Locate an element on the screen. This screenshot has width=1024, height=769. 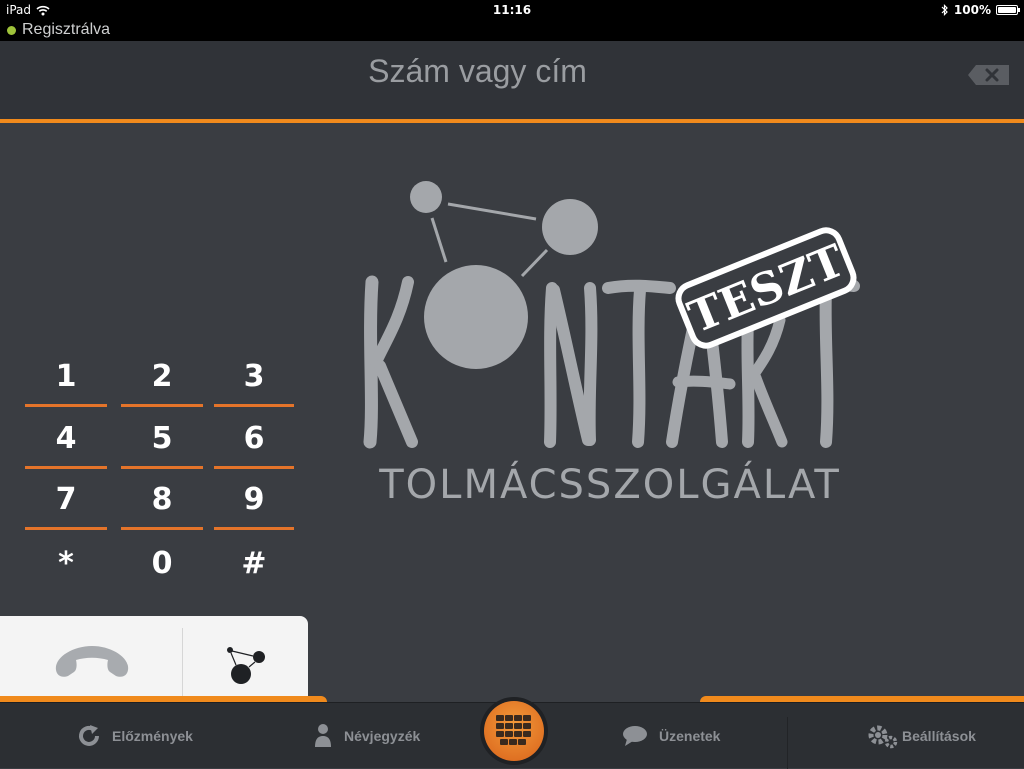
clock: 11:16 is located at coordinates (512, 10).